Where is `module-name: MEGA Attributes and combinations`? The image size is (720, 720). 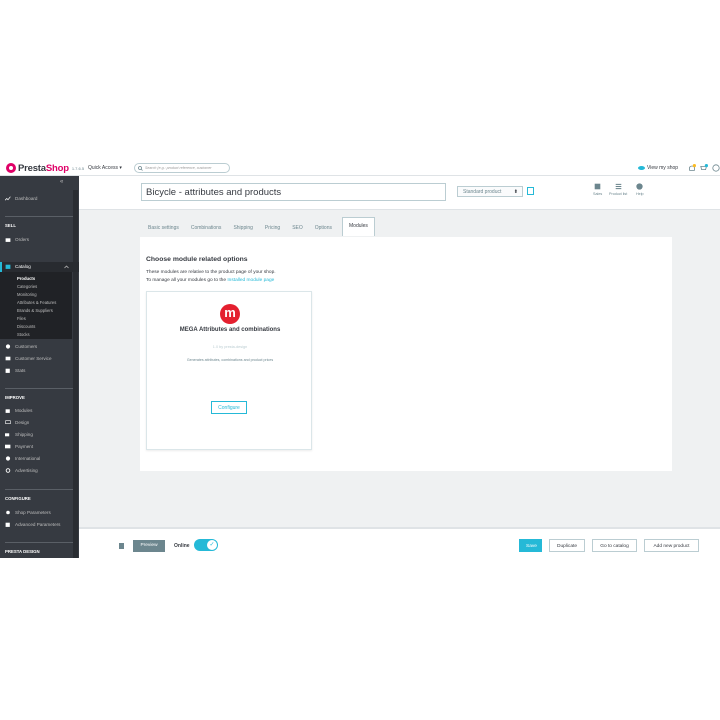
module-name: MEGA Attributes and combinations is located at coordinates (230, 330).